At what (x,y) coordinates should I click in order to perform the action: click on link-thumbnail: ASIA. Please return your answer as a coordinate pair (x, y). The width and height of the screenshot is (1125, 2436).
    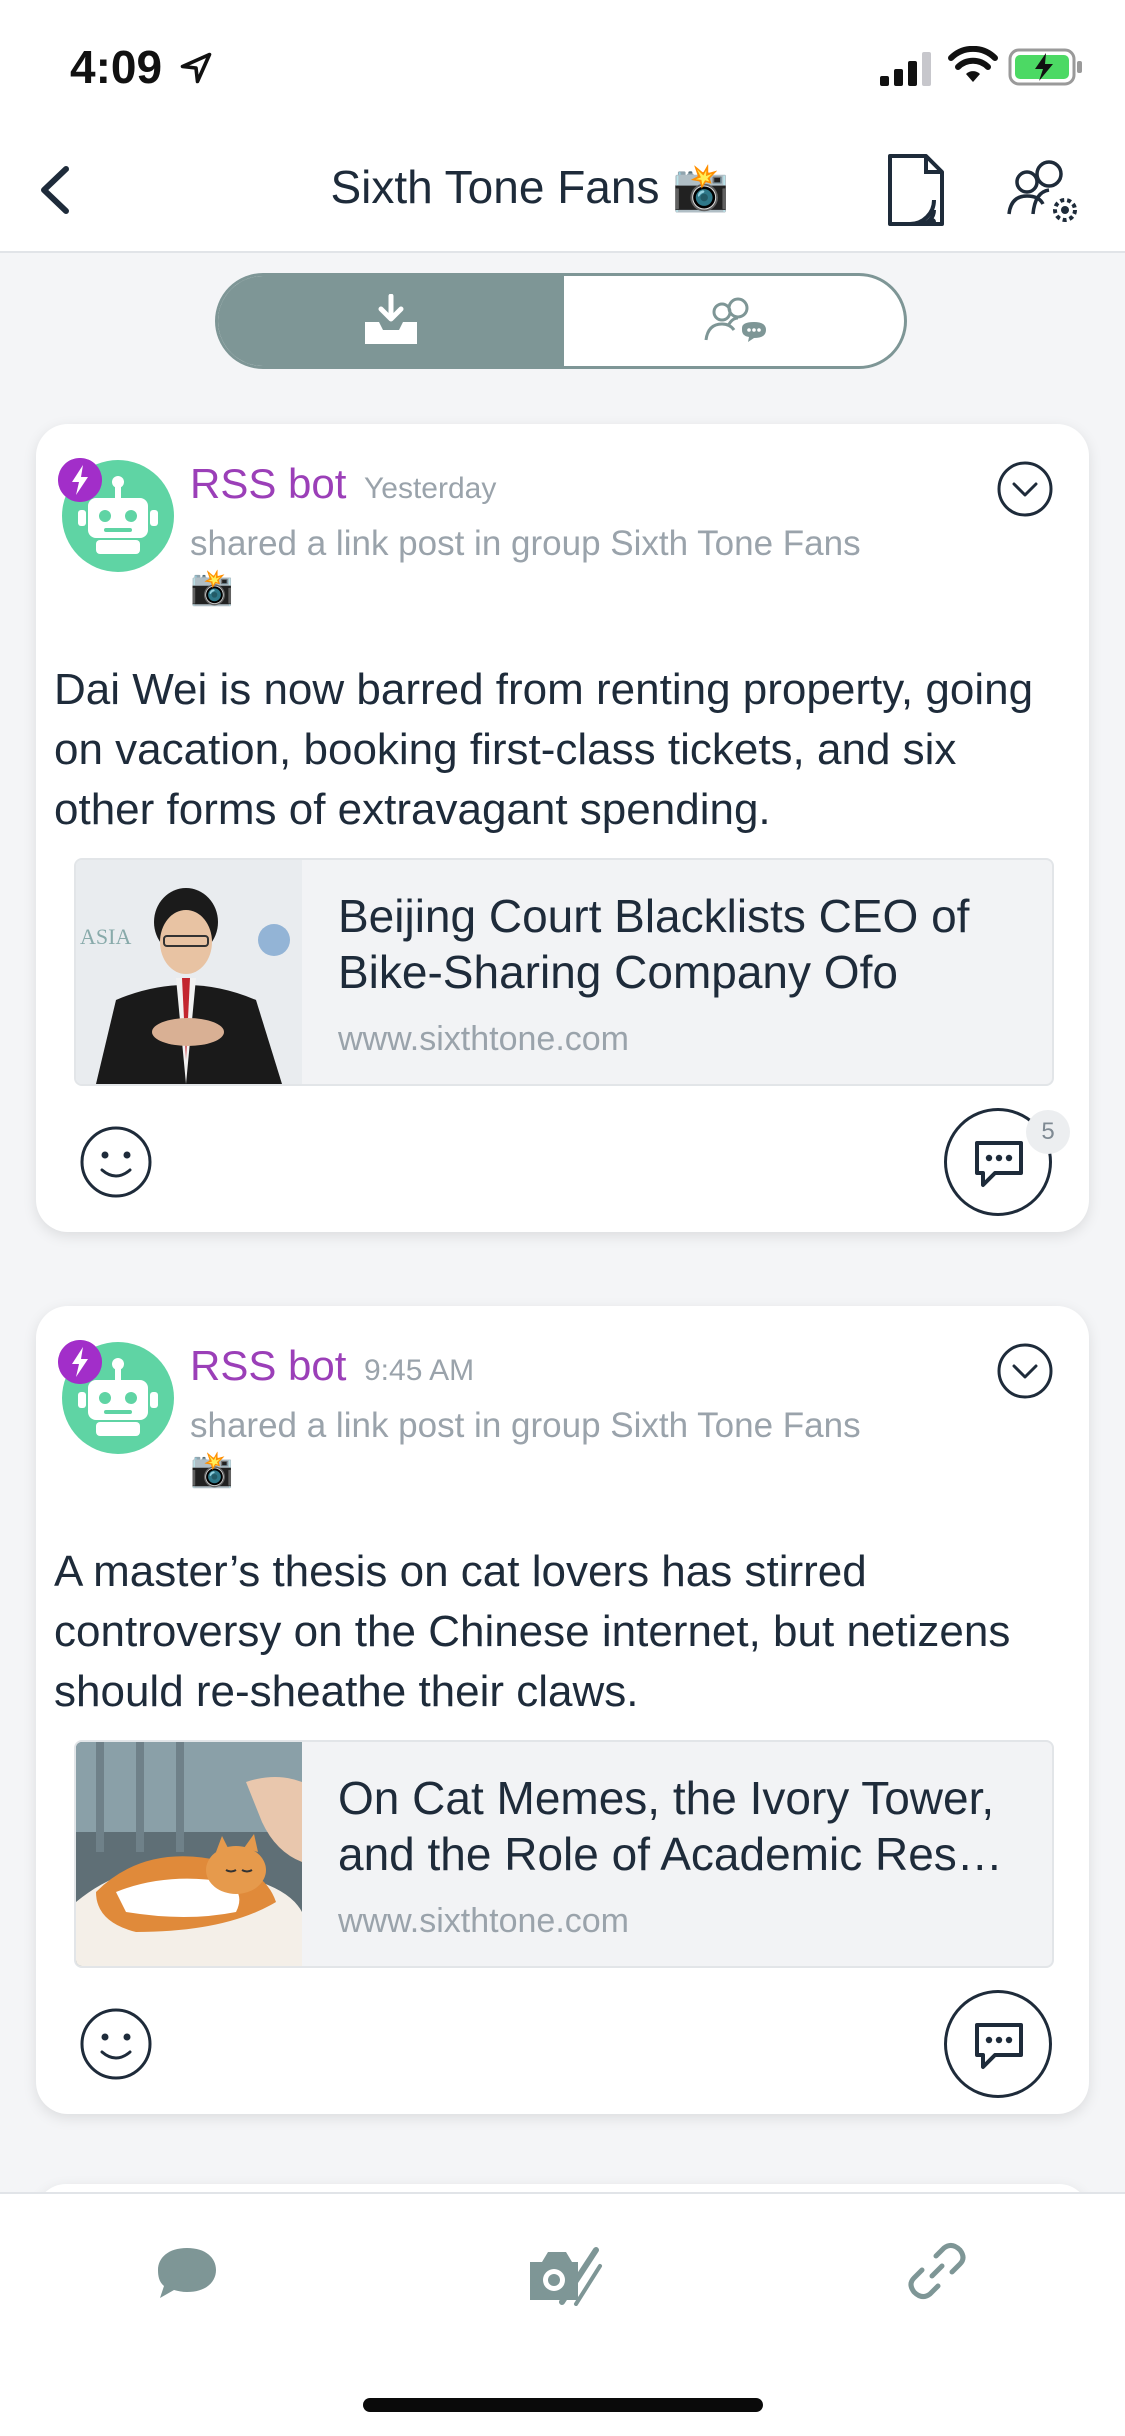
    Looking at the image, I should click on (189, 972).